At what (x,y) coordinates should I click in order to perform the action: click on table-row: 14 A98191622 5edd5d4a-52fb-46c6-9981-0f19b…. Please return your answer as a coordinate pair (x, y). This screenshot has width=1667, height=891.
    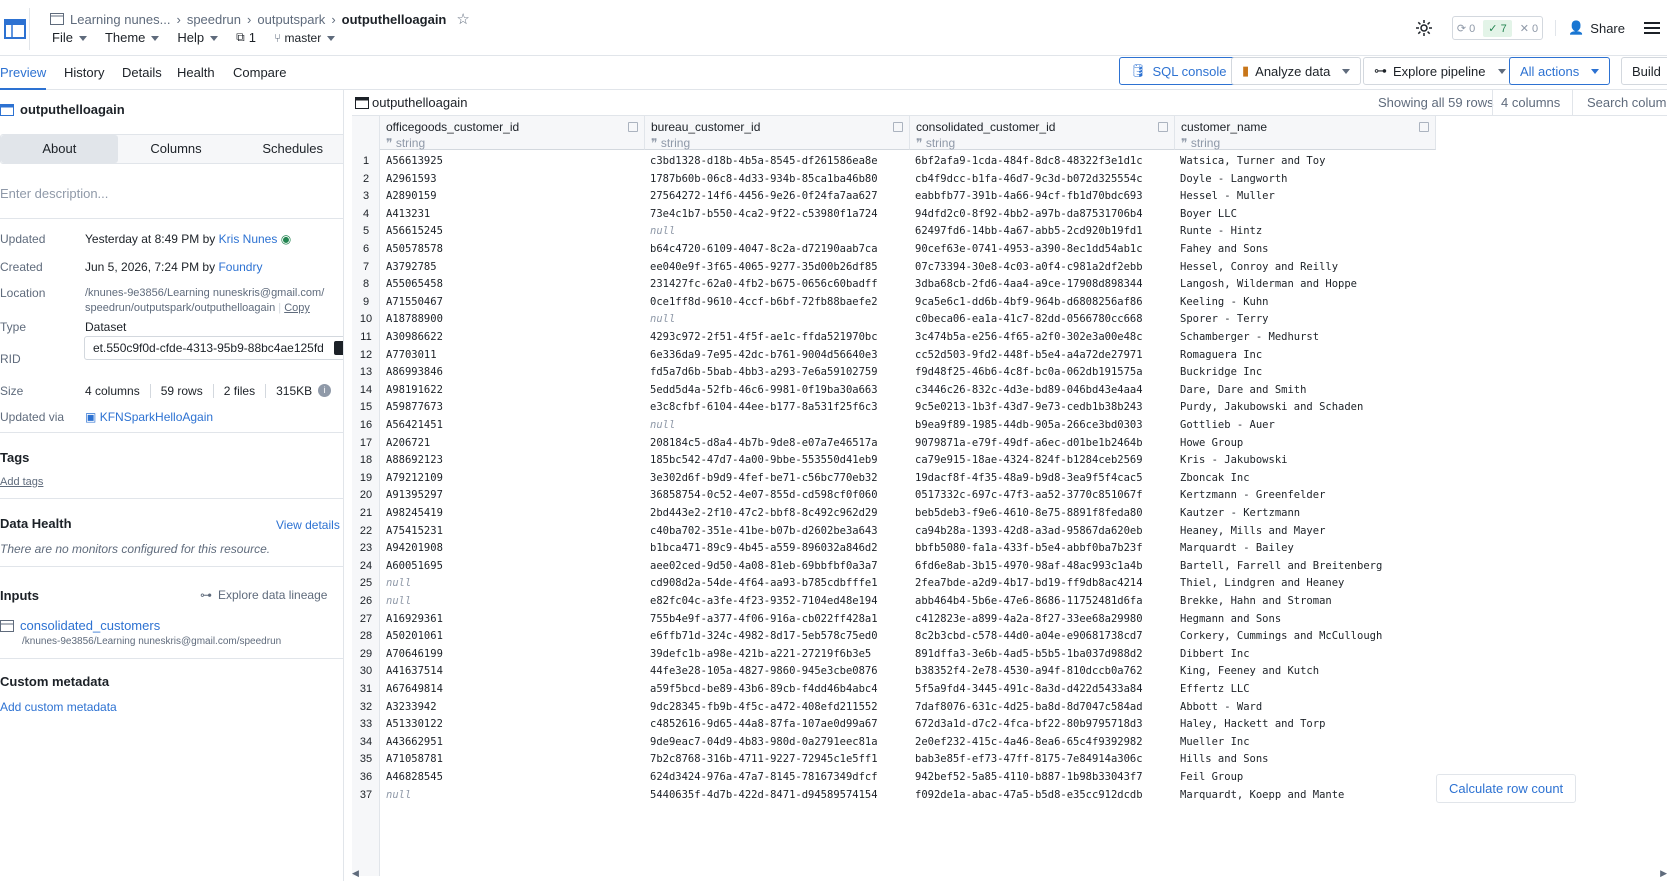
    Looking at the image, I should click on (894, 390).